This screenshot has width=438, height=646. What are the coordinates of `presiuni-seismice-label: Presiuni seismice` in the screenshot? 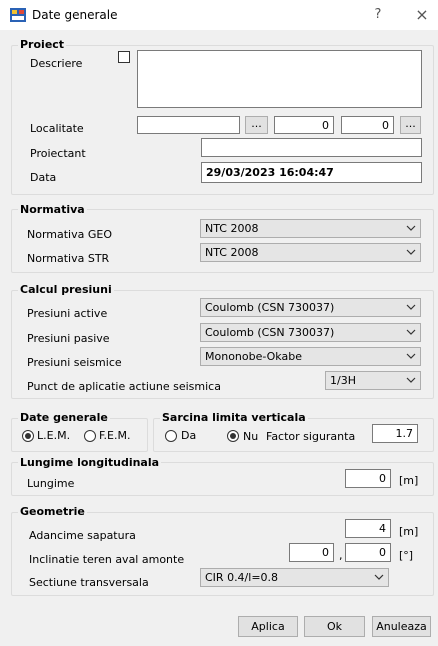 It's located at (74, 362).